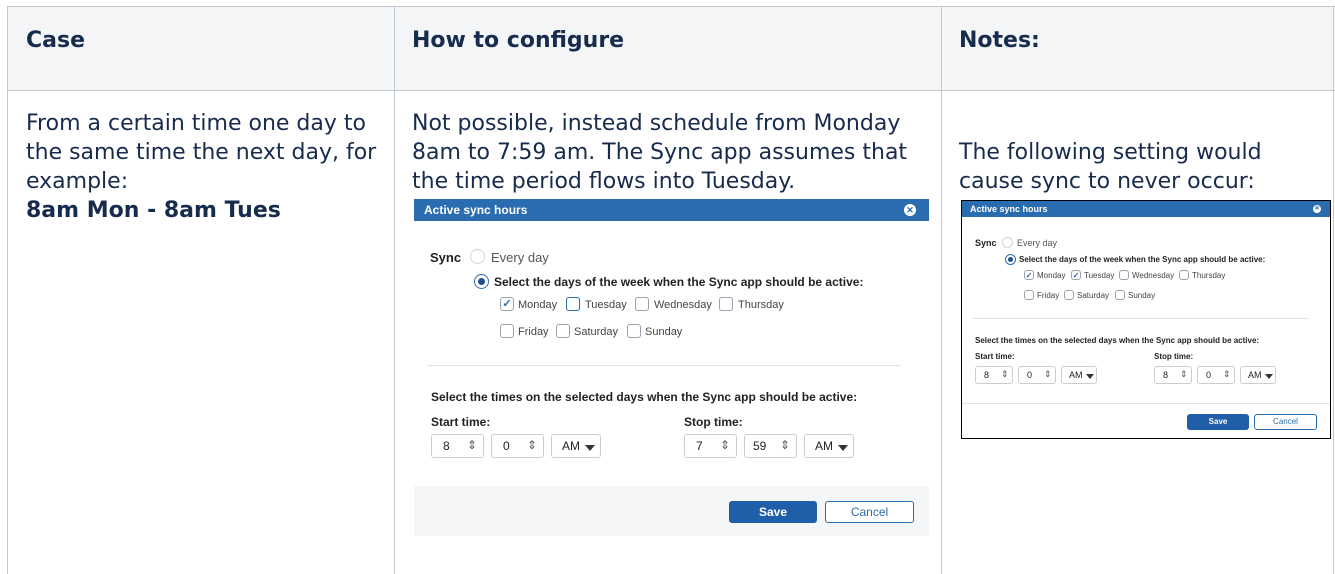  What do you see at coordinates (1142, 295) in the screenshot?
I see `day-label-sunday: Sunday` at bounding box center [1142, 295].